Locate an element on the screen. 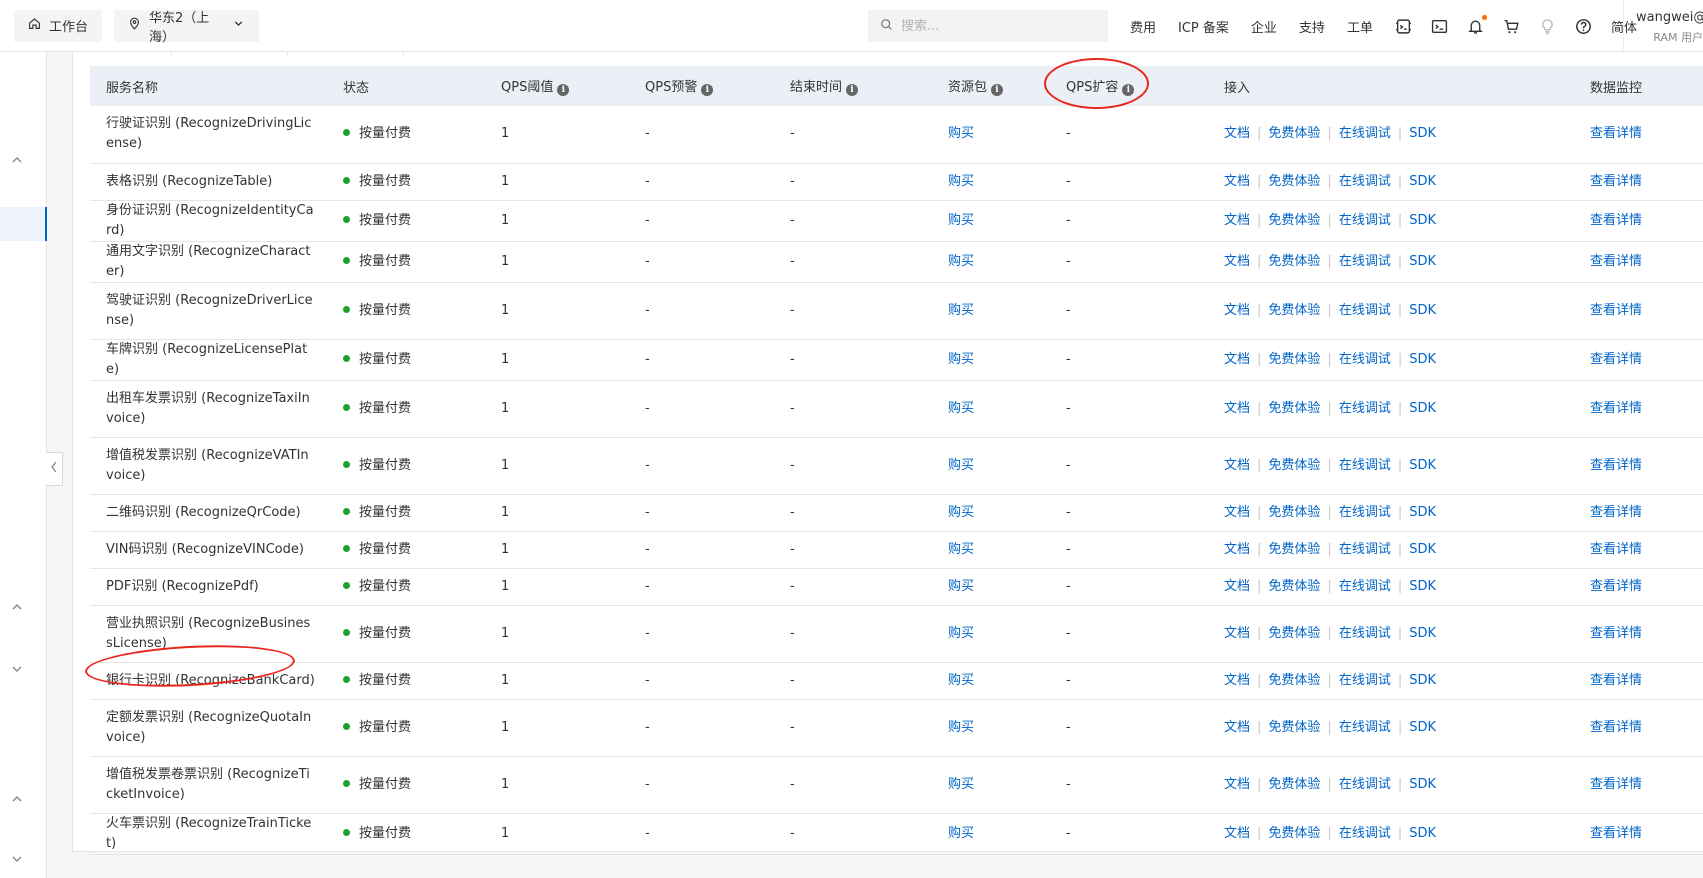 Image resolution: width=1703 pixels, height=878 pixels. global-search is located at coordinates (988, 26).